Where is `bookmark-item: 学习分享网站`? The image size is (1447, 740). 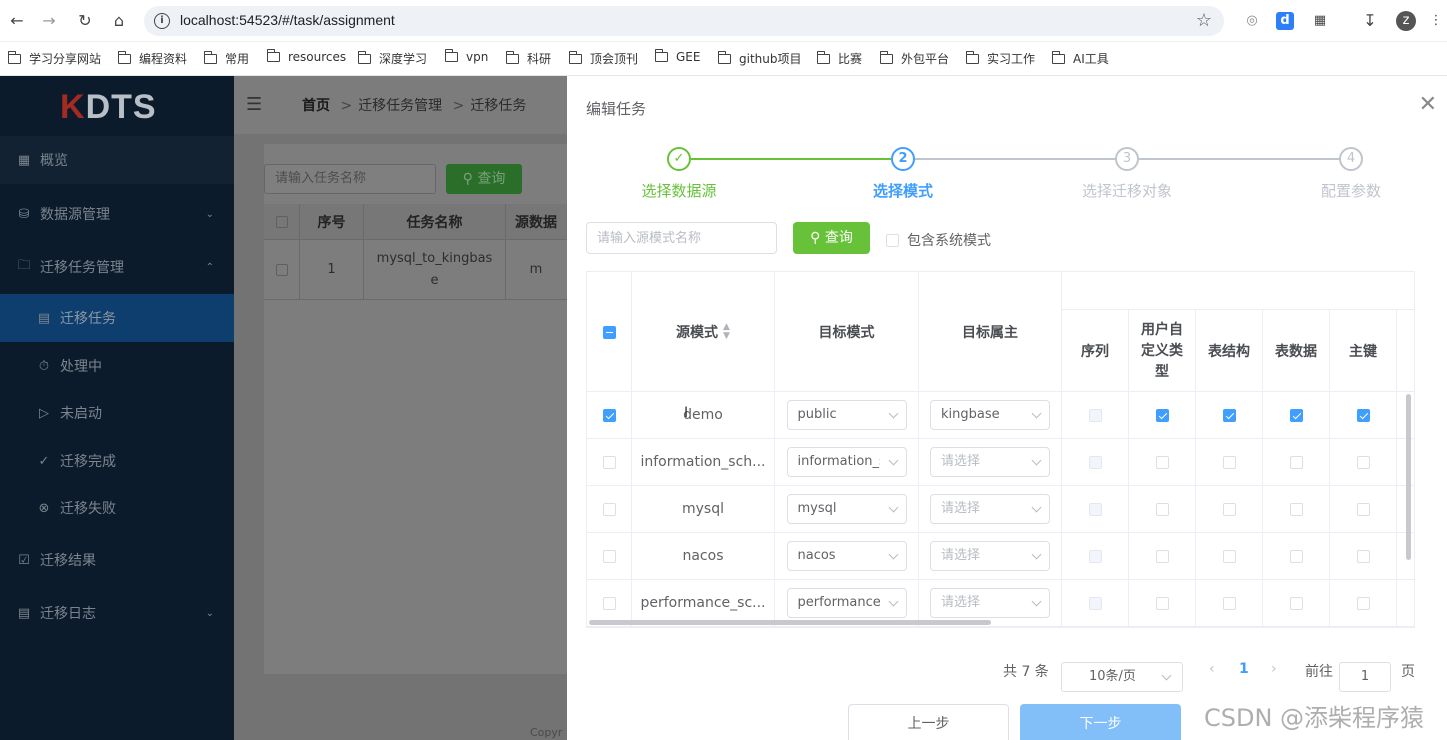 bookmark-item: 学习分享网站 is located at coordinates (54, 58).